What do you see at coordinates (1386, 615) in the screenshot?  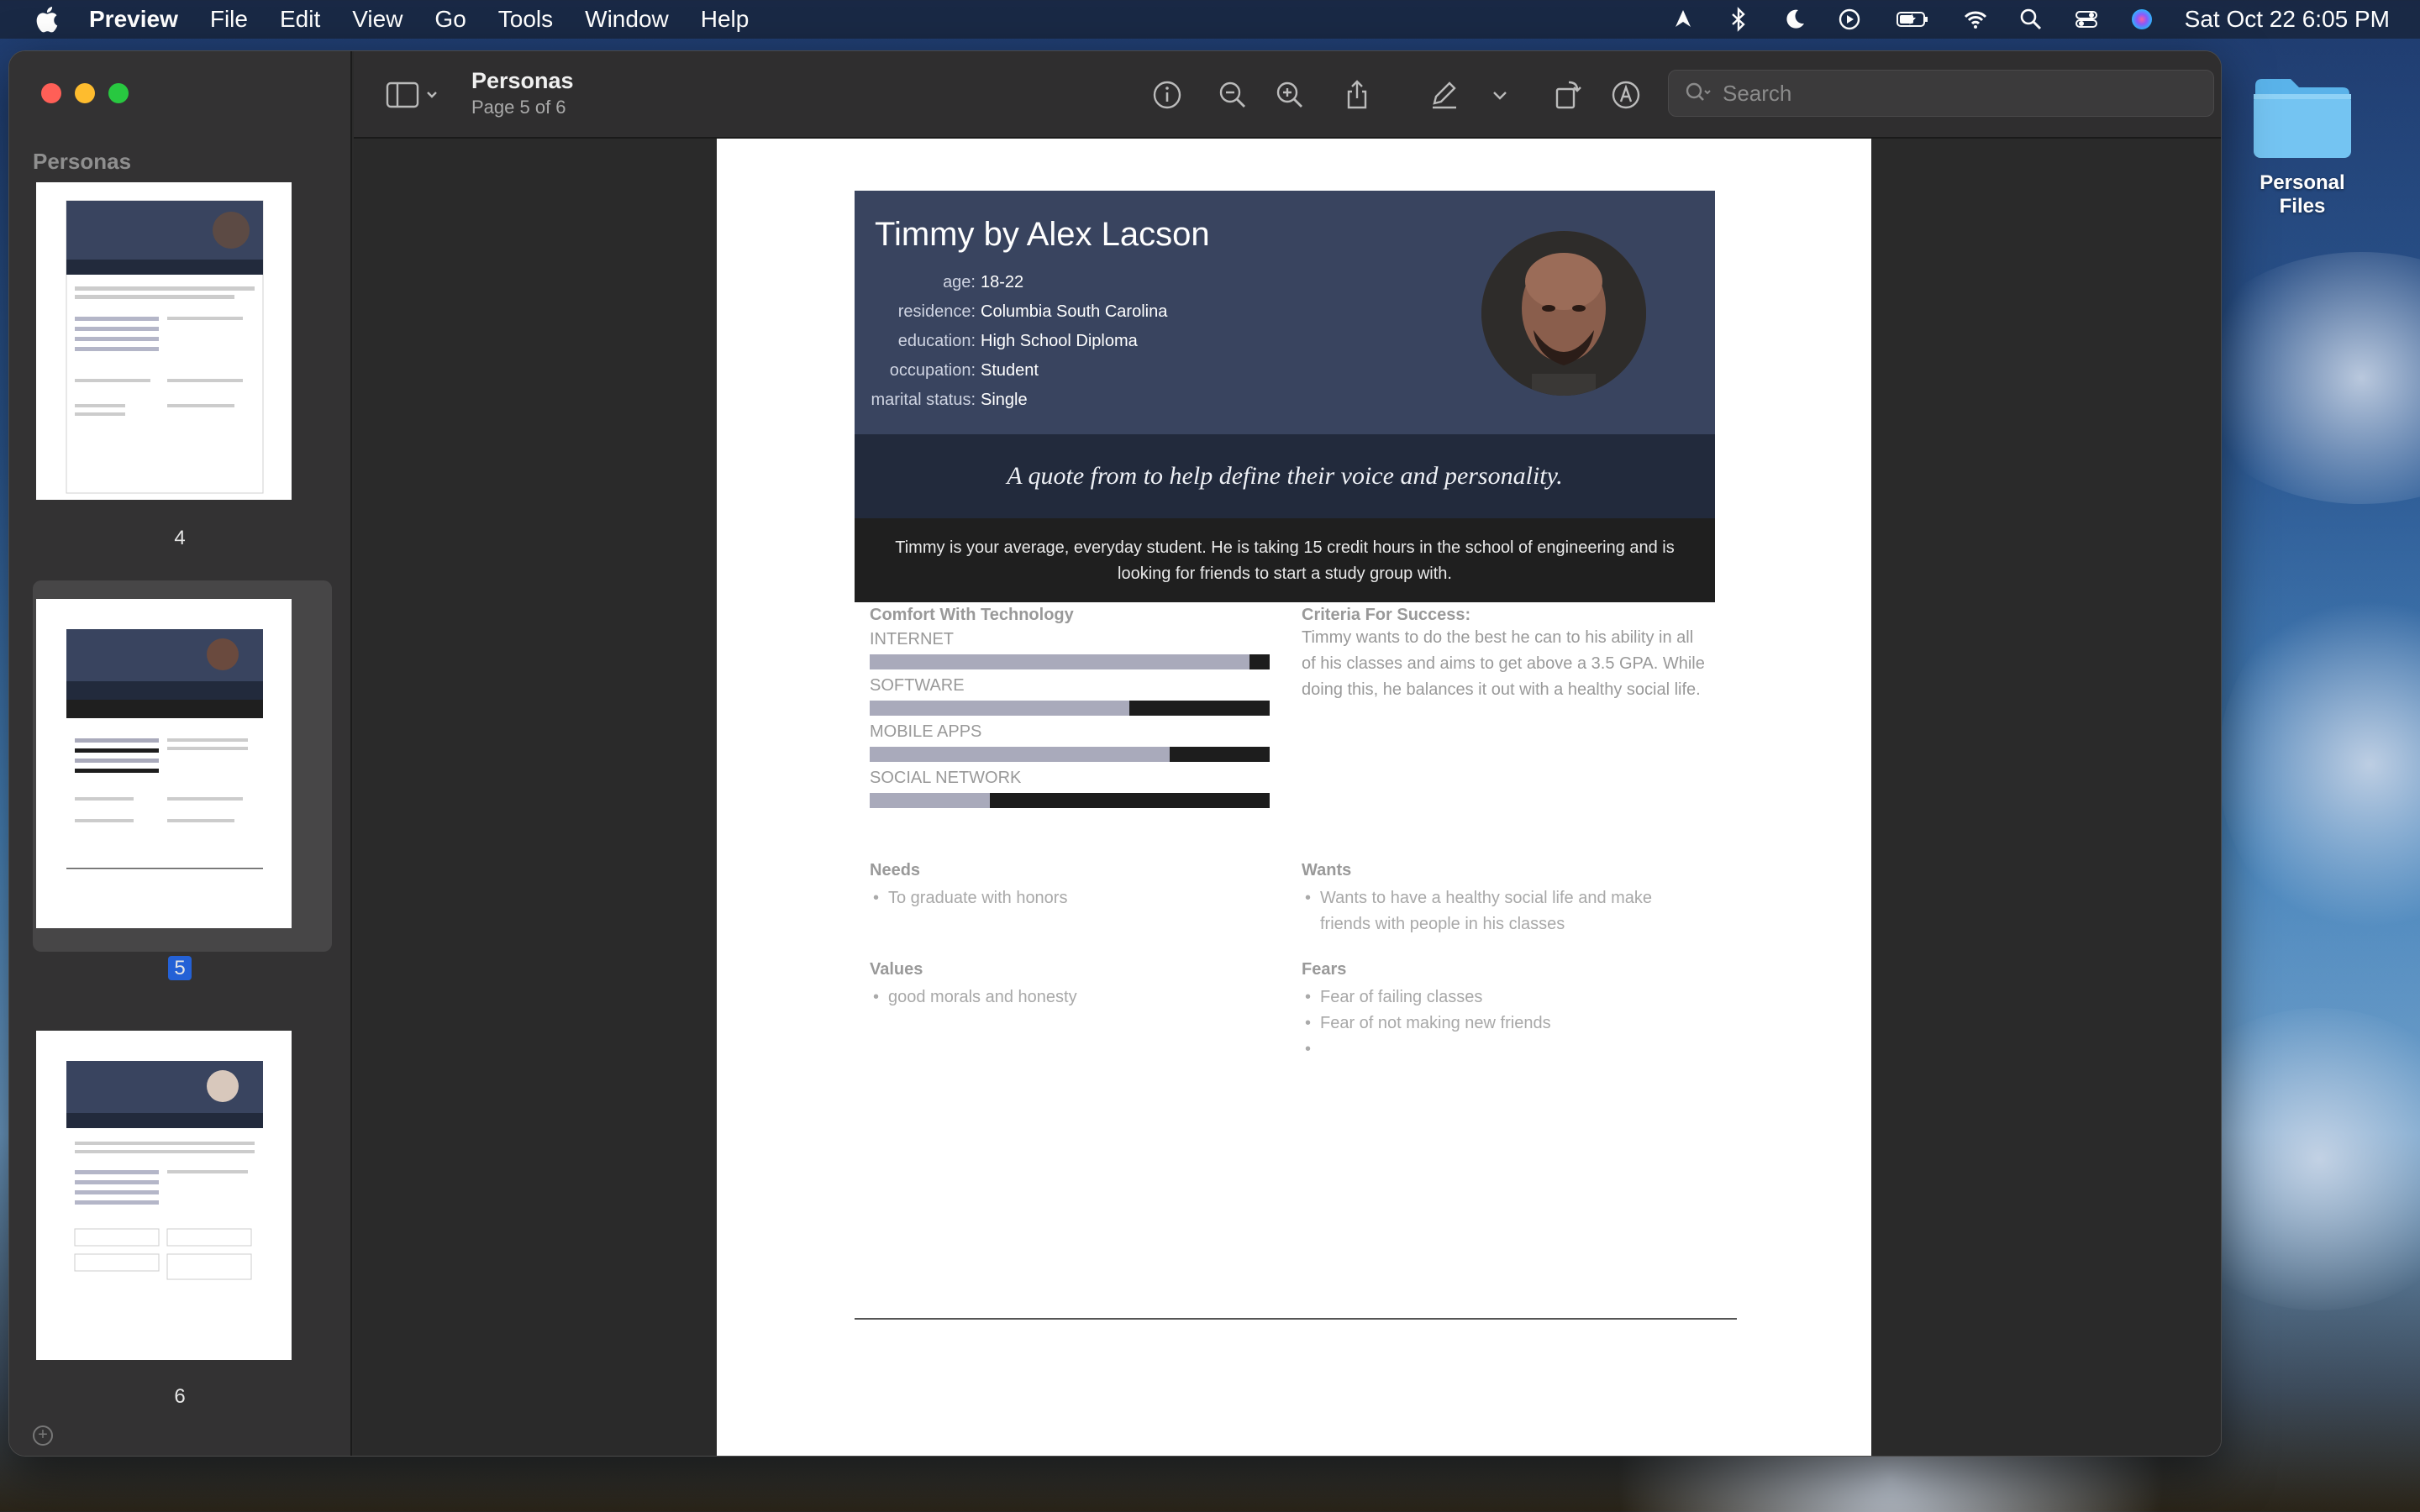 I see `success-title: Criteria For Success:` at bounding box center [1386, 615].